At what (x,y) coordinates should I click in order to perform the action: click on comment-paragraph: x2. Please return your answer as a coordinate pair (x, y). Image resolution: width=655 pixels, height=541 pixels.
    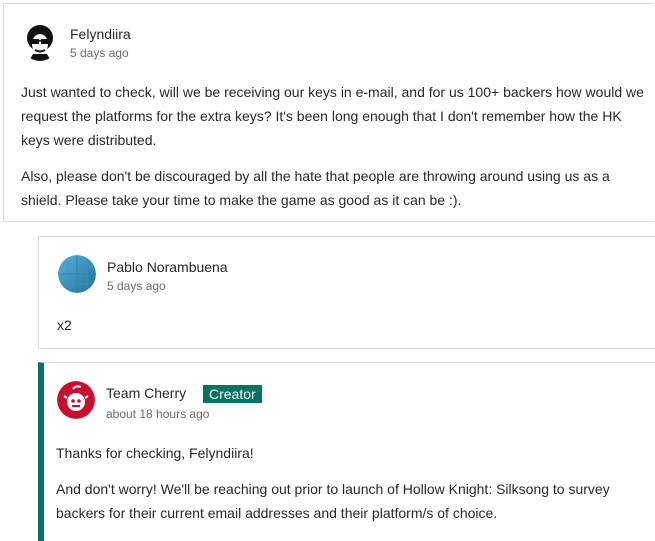
    Looking at the image, I should click on (64, 325).